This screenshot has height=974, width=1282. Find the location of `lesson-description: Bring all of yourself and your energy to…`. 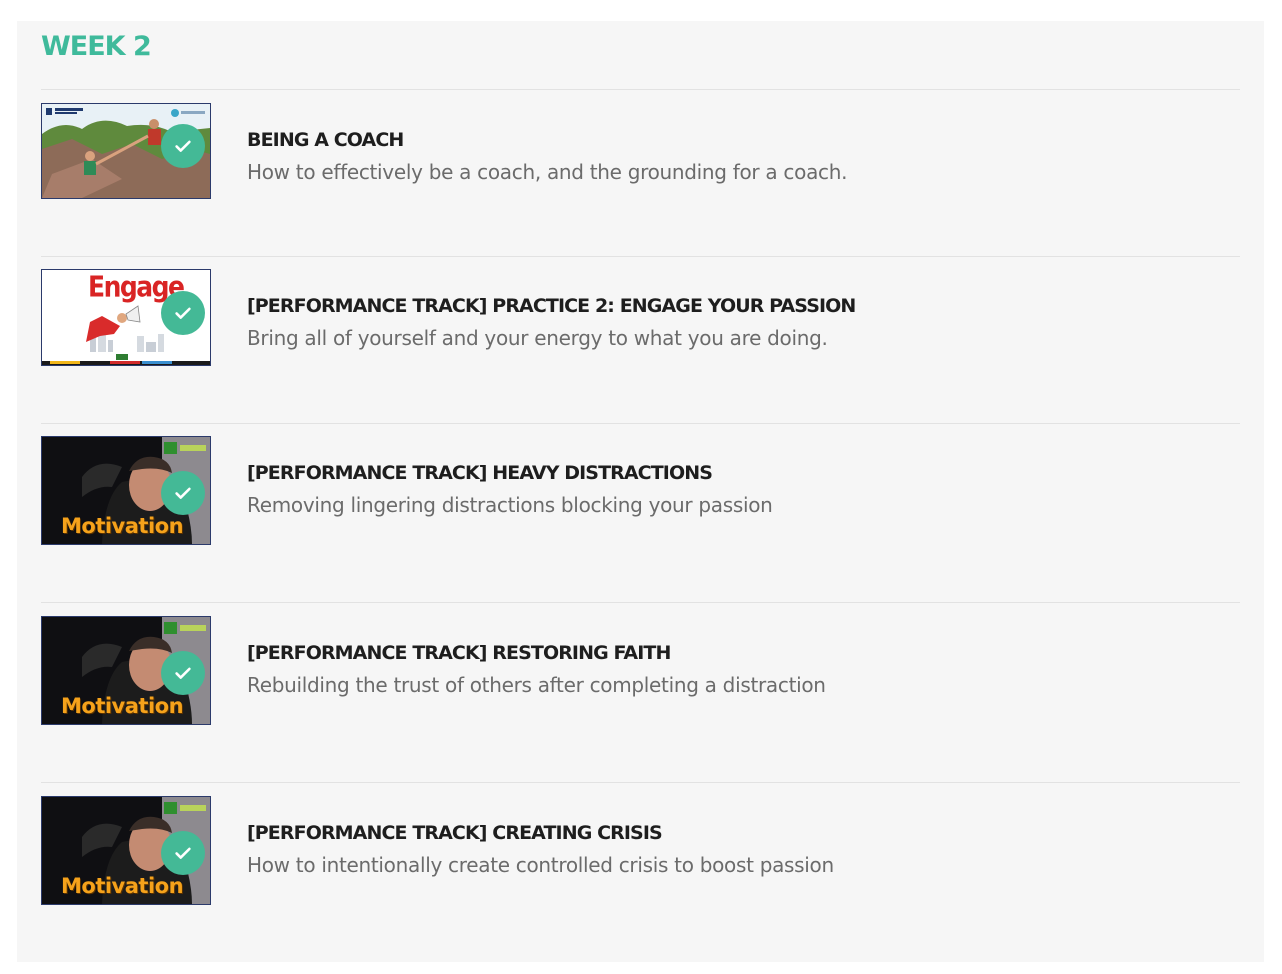

lesson-description: Bring all of yourself and your energy to… is located at coordinates (537, 338).